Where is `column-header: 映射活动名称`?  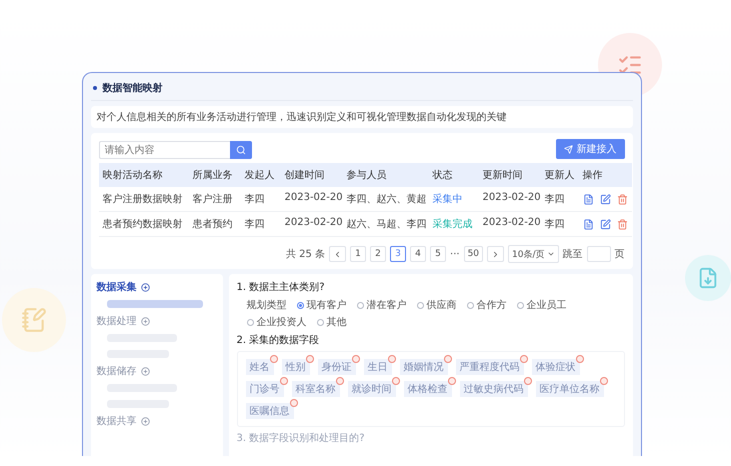 column-header: 映射活动名称 is located at coordinates (143, 175).